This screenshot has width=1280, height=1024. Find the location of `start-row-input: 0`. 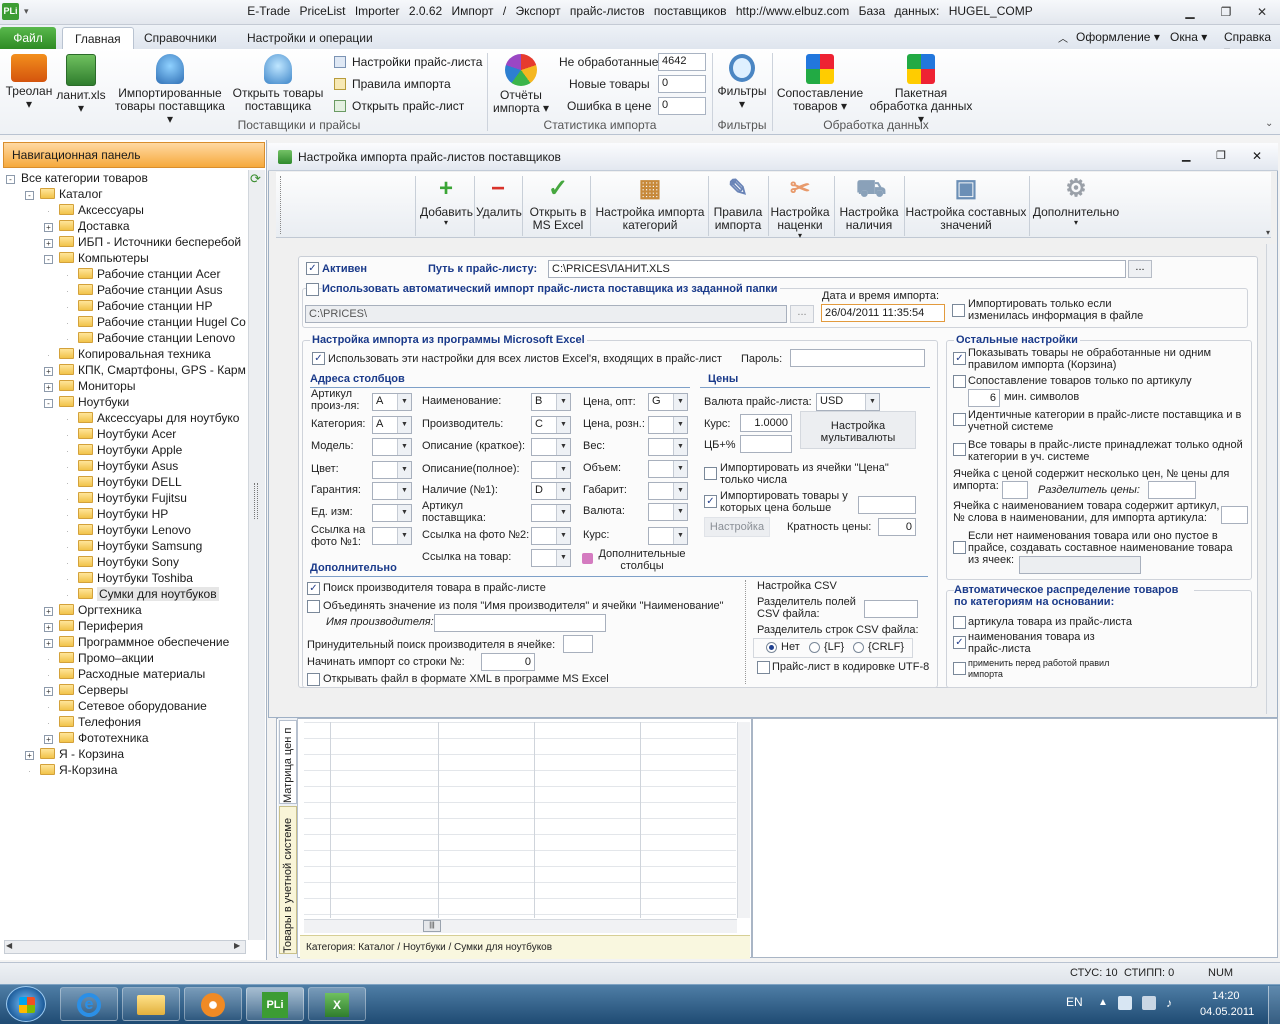

start-row-input: 0 is located at coordinates (508, 662).